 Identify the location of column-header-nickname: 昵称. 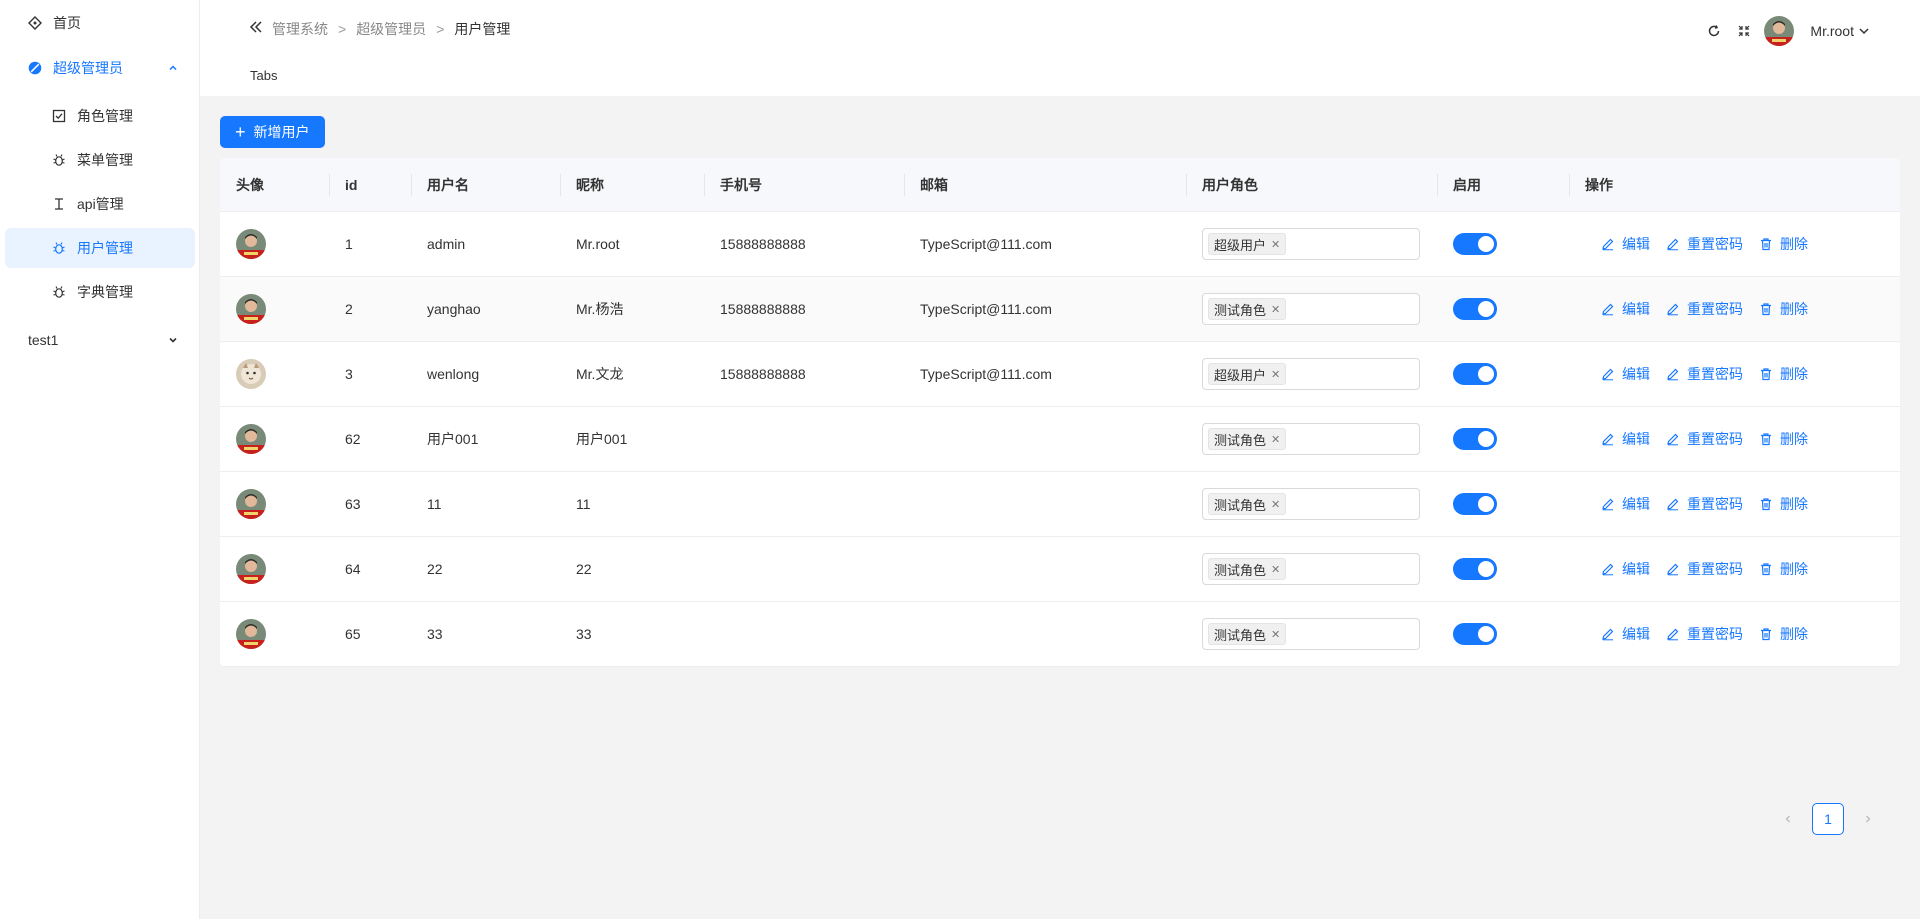
(632, 184).